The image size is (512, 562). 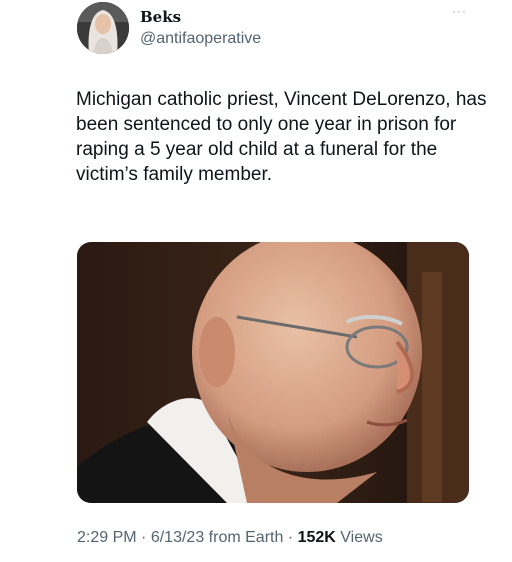 I want to click on views-count: 152K, so click(x=317, y=537).